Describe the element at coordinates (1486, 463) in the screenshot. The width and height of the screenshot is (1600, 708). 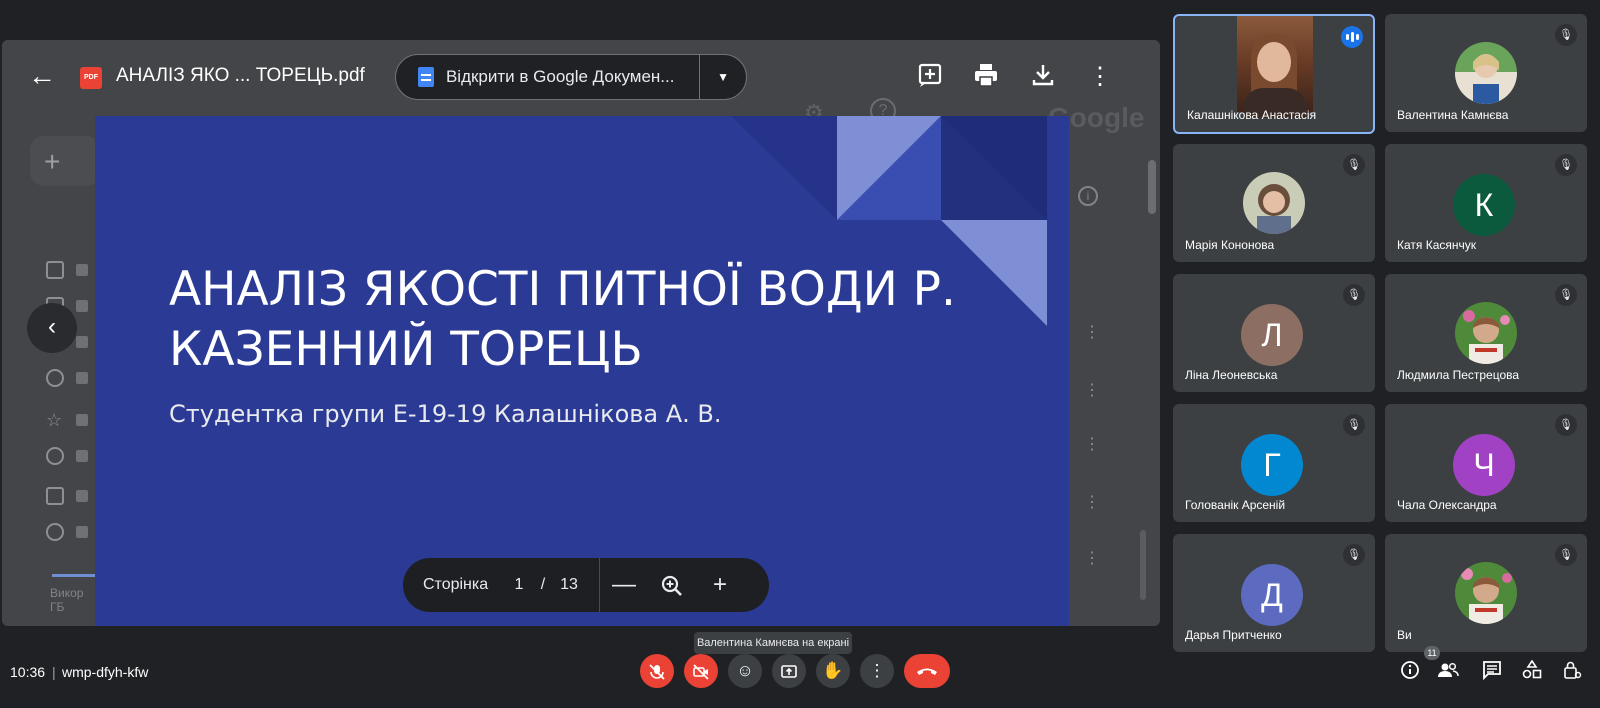
I see `participant-tile: 🎙 Ч Чала Олександра` at that location.